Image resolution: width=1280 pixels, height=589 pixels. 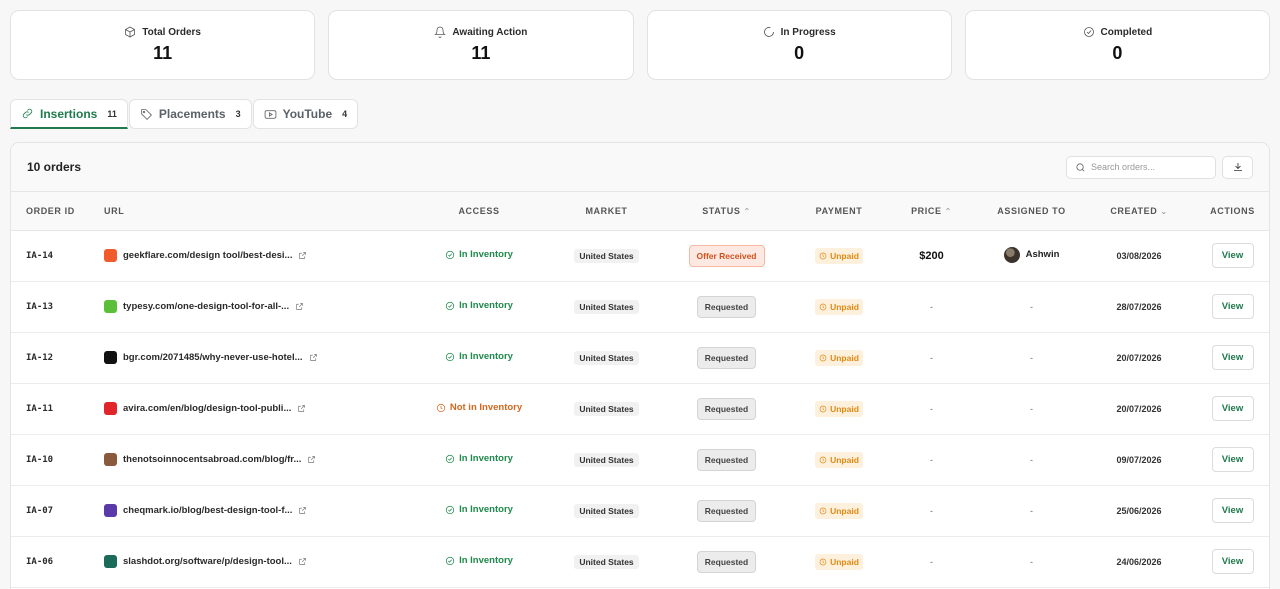 I want to click on created-cell: 09/07/2026, so click(x=1139, y=459).